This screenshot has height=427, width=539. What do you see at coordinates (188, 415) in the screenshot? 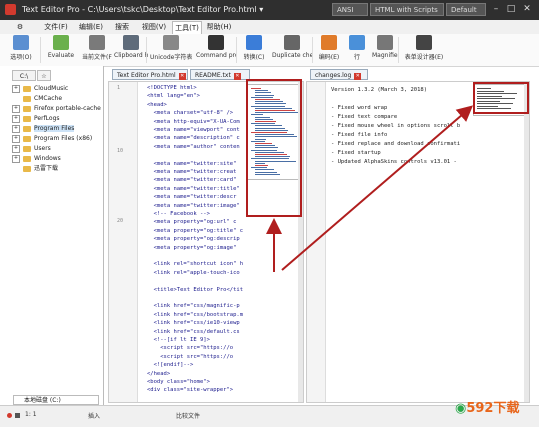
I see `compare-files: 比较文件` at bounding box center [188, 415].